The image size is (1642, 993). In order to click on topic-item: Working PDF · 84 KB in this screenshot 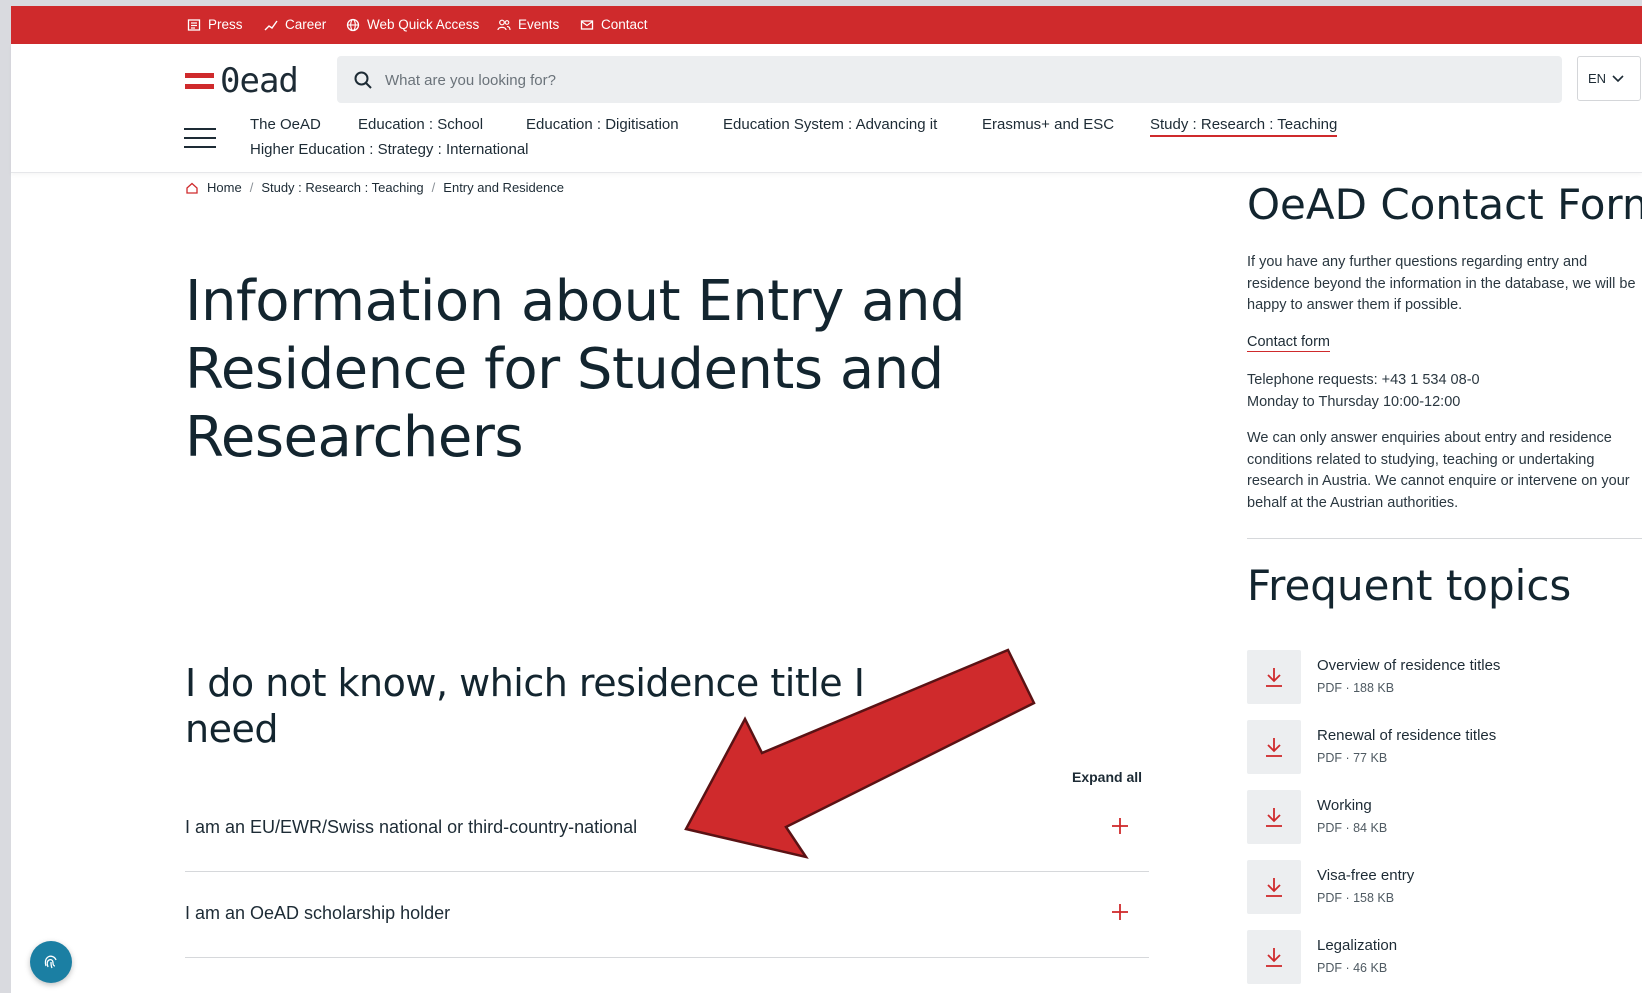, I will do `click(1444, 818)`.